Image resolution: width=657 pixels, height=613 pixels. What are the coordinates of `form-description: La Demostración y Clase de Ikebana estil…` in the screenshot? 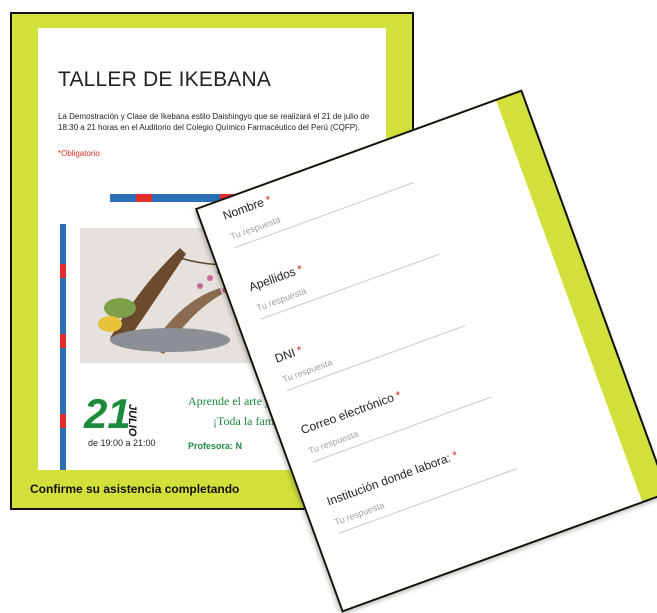 It's located at (214, 122).